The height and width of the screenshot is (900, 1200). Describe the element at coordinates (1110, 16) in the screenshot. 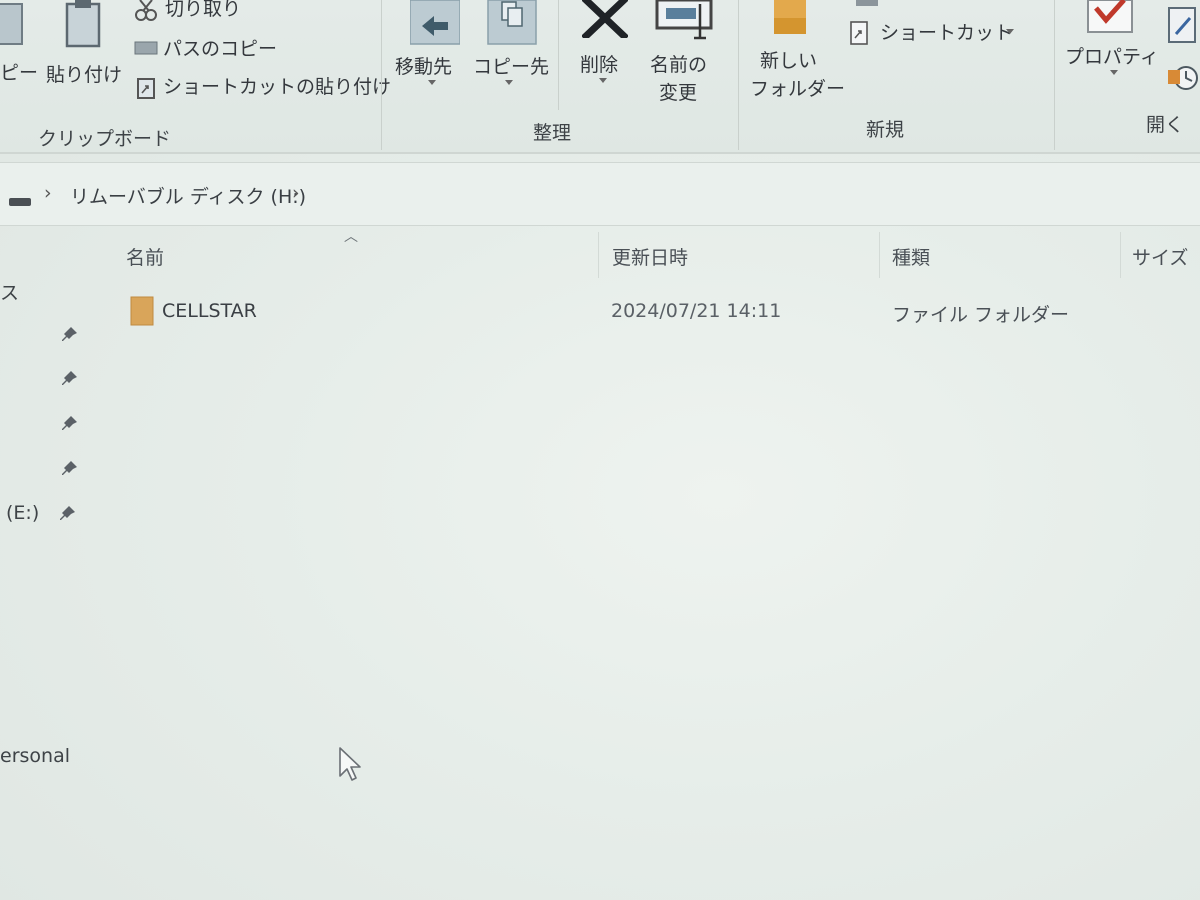

I see `properties-icon` at that location.